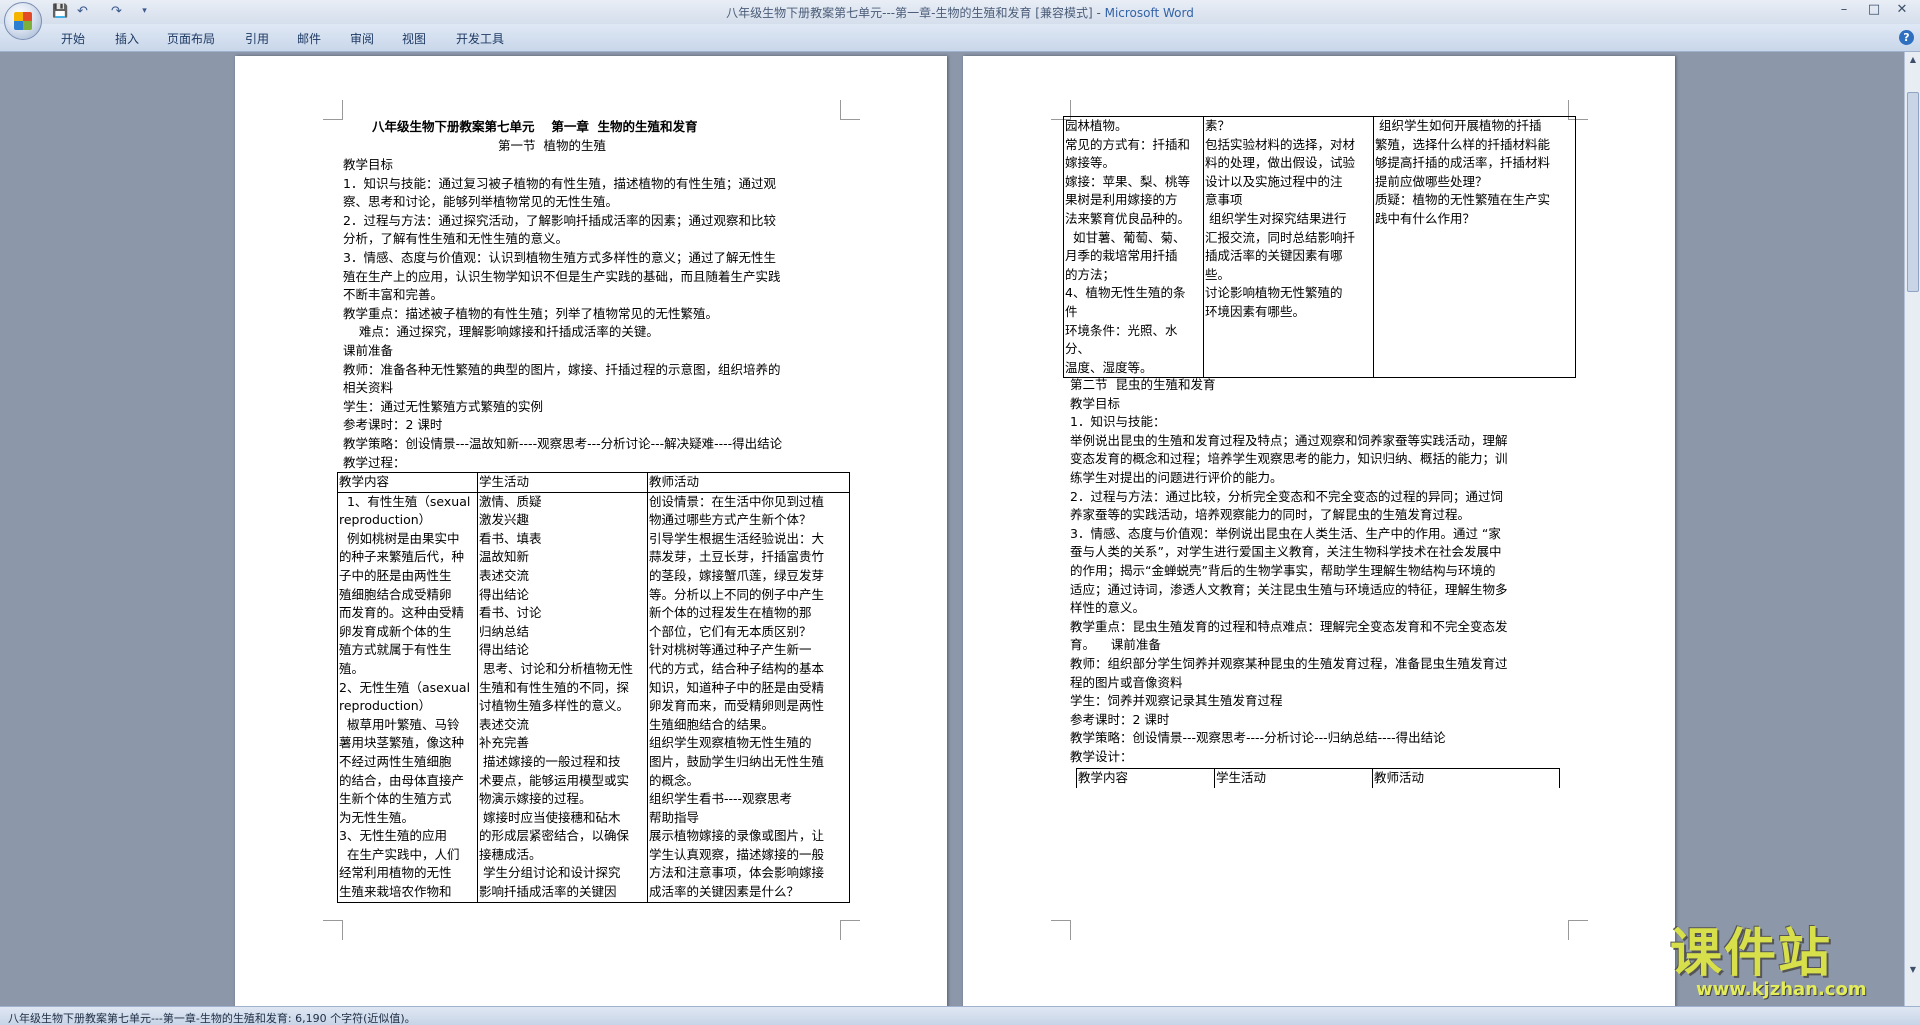  What do you see at coordinates (1289, 626) in the screenshot?
I see `text-line: 教学重点：昆虫生殖发育的过程和特点难点：理解完全变态发育和不完全变态发` at bounding box center [1289, 626].